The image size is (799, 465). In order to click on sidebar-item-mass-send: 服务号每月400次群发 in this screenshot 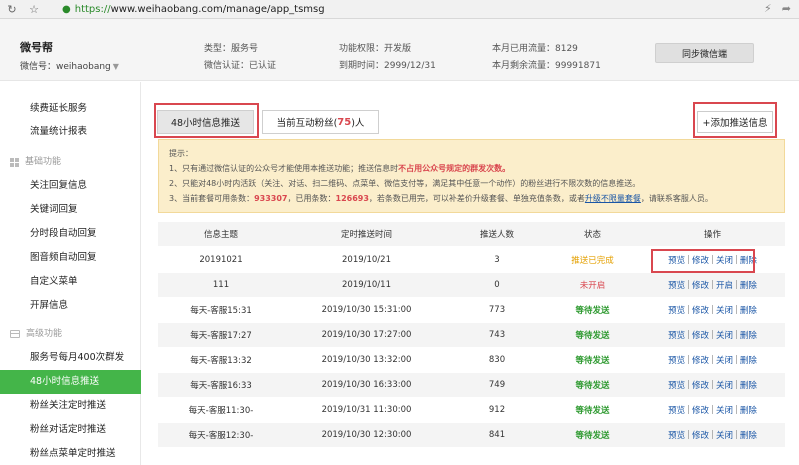, I will do `click(70, 358)`.